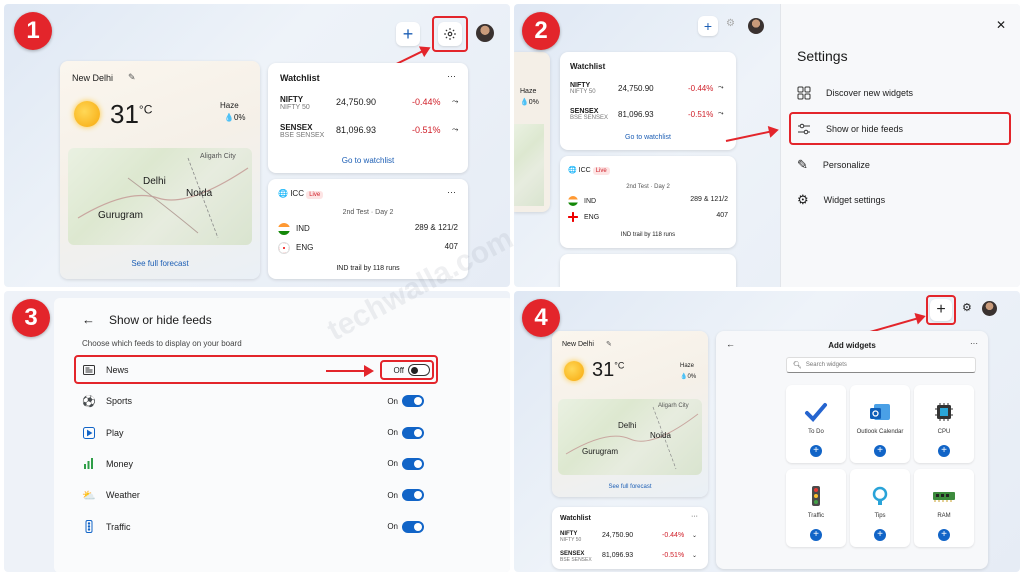 The width and height of the screenshot is (1024, 576). I want to click on widget-tile-traffic: Traffic +, so click(816, 508).